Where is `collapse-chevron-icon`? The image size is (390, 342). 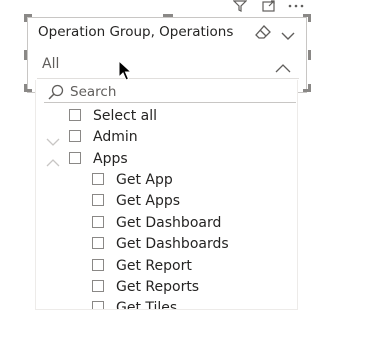
collapse-chevron-icon is located at coordinates (53, 160).